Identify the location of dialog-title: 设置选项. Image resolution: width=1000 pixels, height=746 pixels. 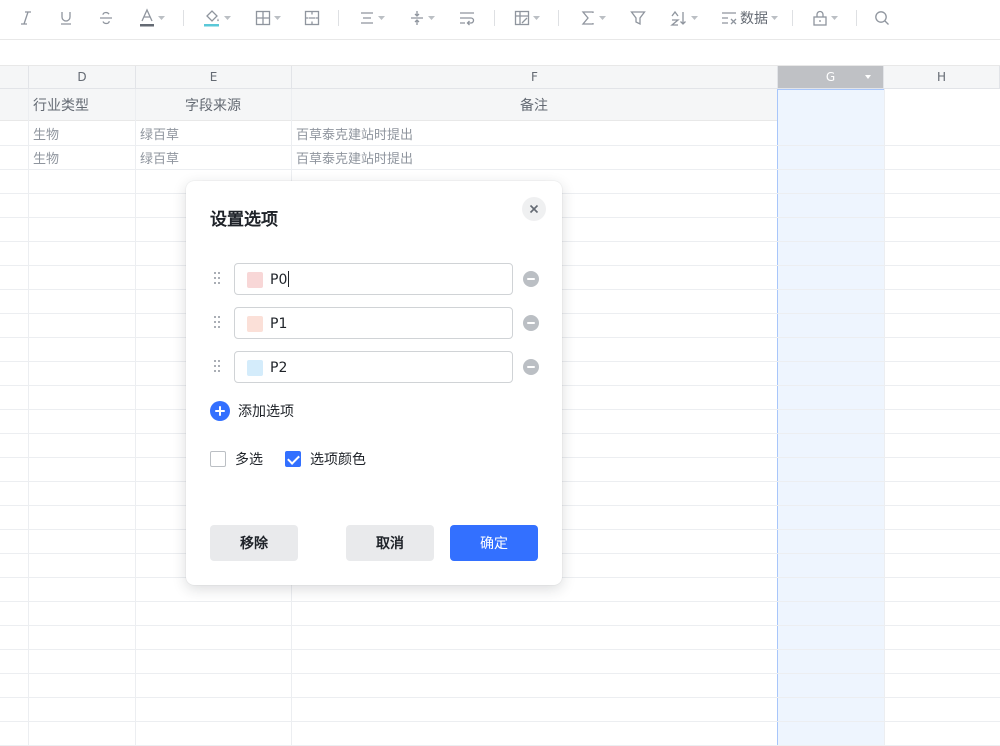
(244, 220).